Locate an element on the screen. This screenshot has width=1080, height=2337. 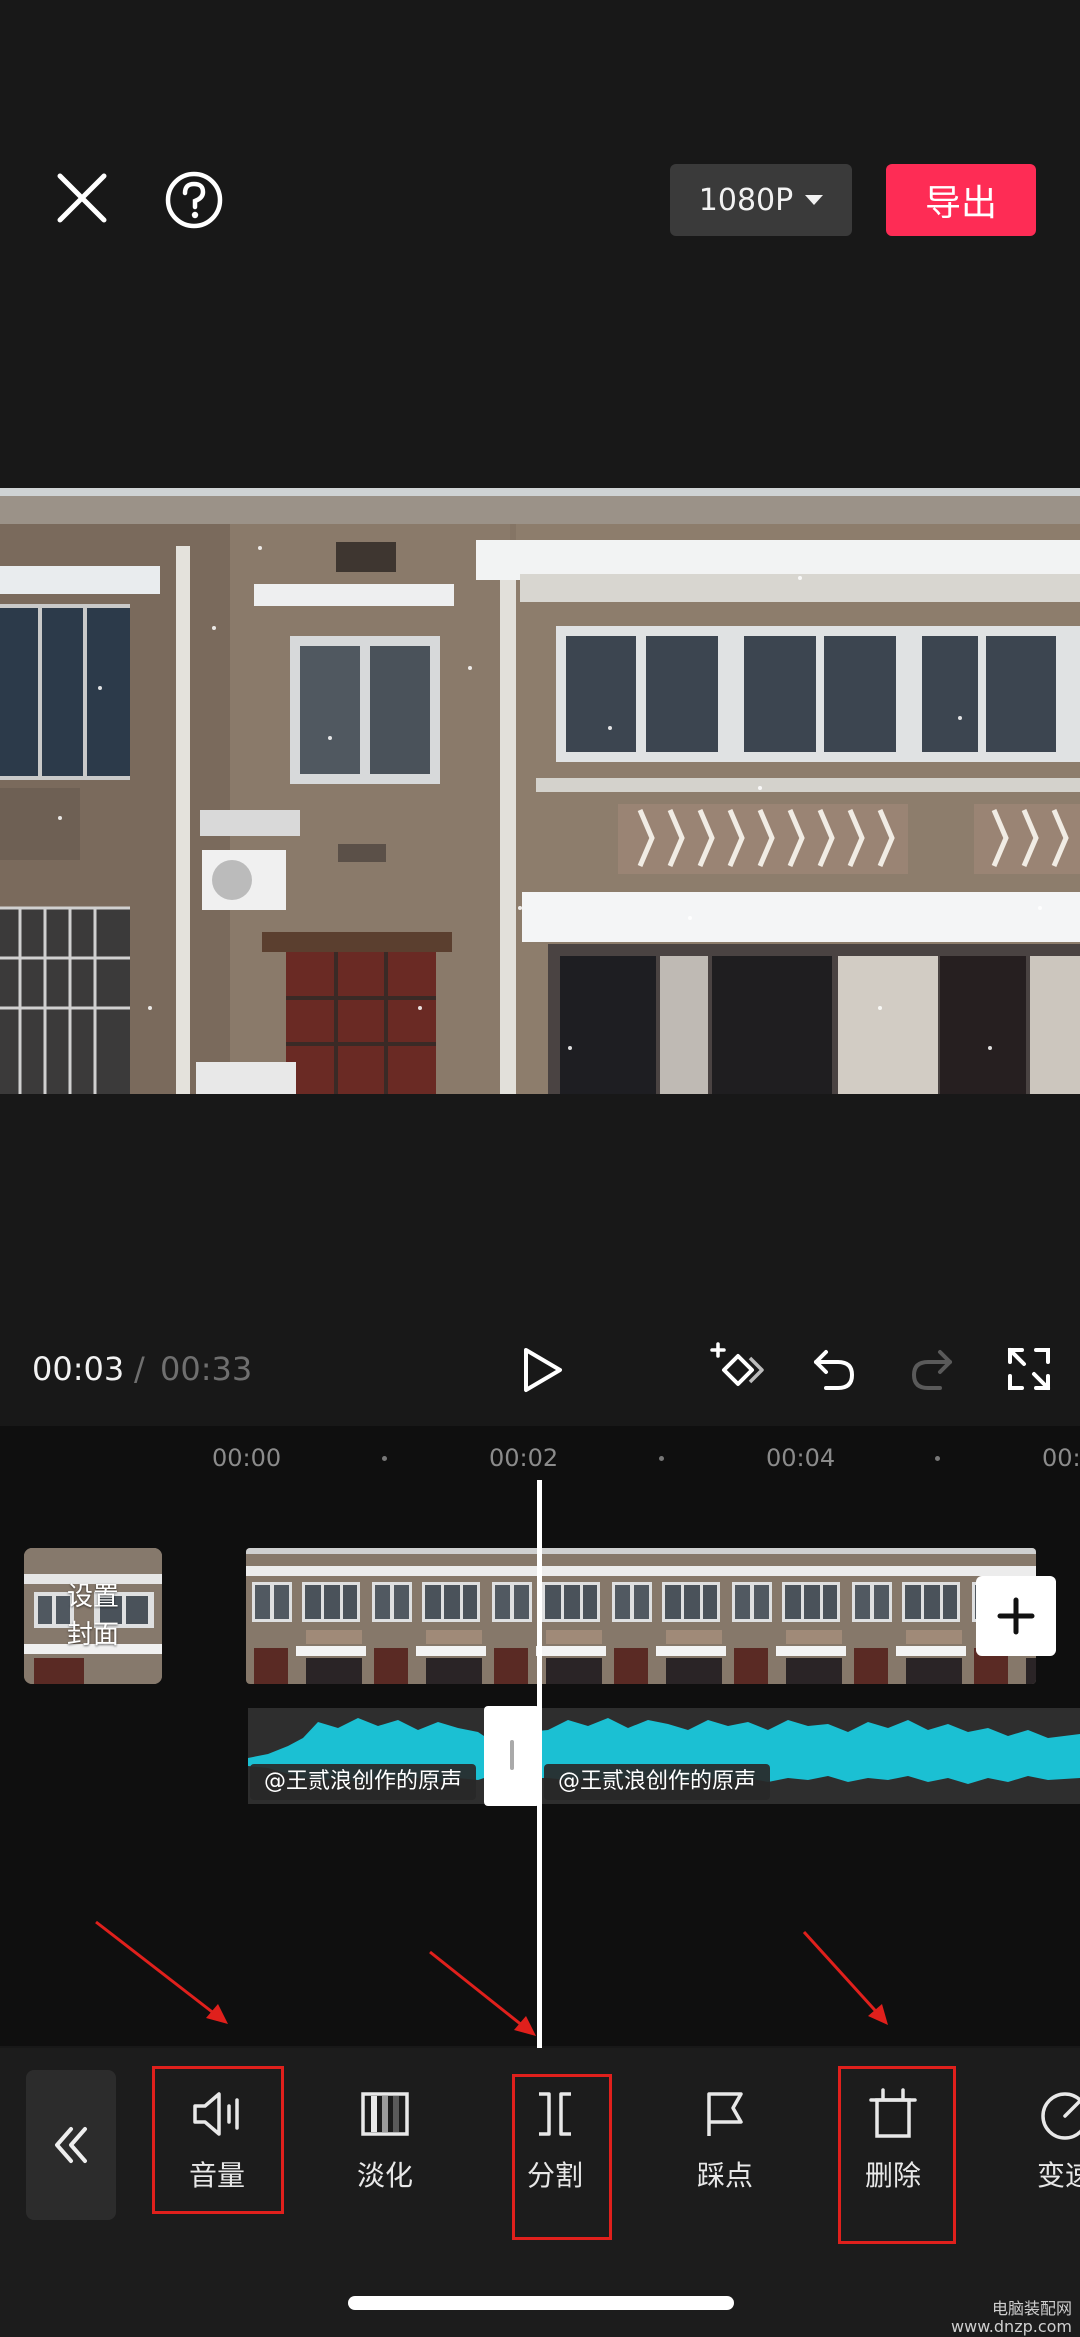
close-icon is located at coordinates (82, 198).